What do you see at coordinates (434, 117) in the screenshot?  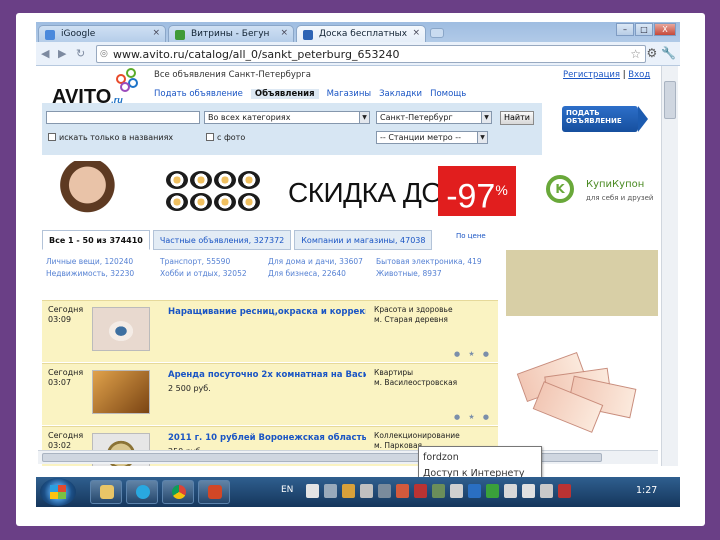 I see `city-select: Санкт-Петербург ▼` at bounding box center [434, 117].